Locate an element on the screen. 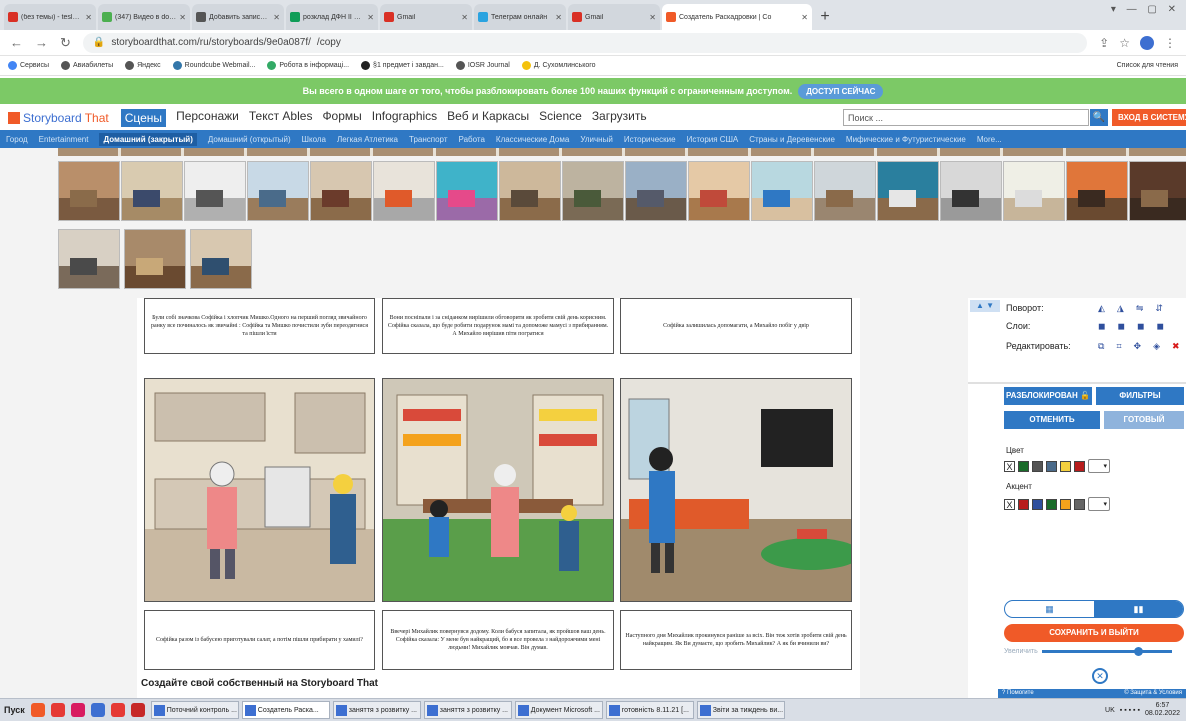  new-tab-button: + is located at coordinates (825, 17).